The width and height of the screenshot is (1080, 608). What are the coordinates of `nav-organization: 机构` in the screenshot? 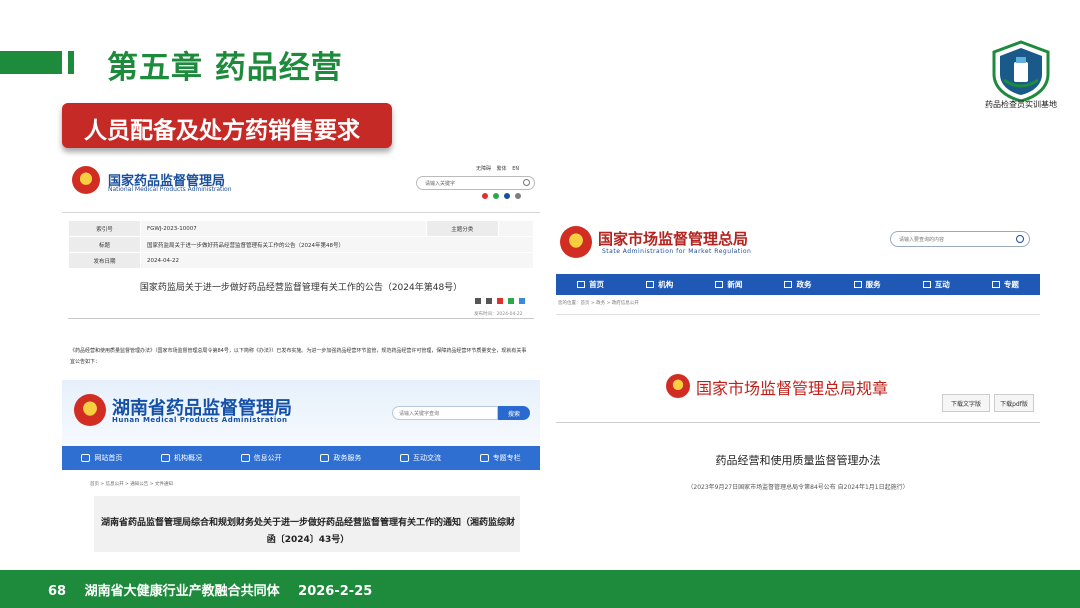 It's located at (659, 284).